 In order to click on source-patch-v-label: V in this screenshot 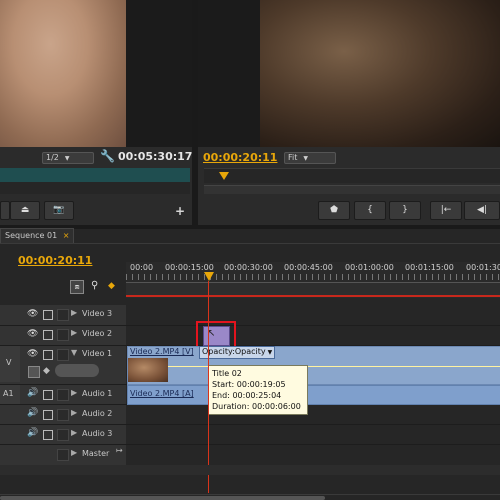, I will do `click(9, 362)`.